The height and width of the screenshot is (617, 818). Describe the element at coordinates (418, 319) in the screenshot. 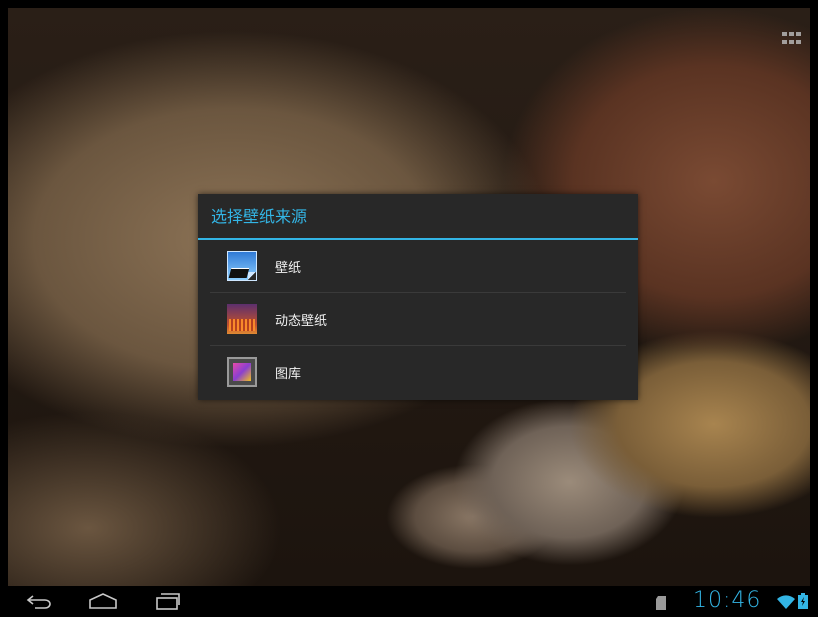

I see `menu-item-live-wallpaper: 动态壁纸` at that location.